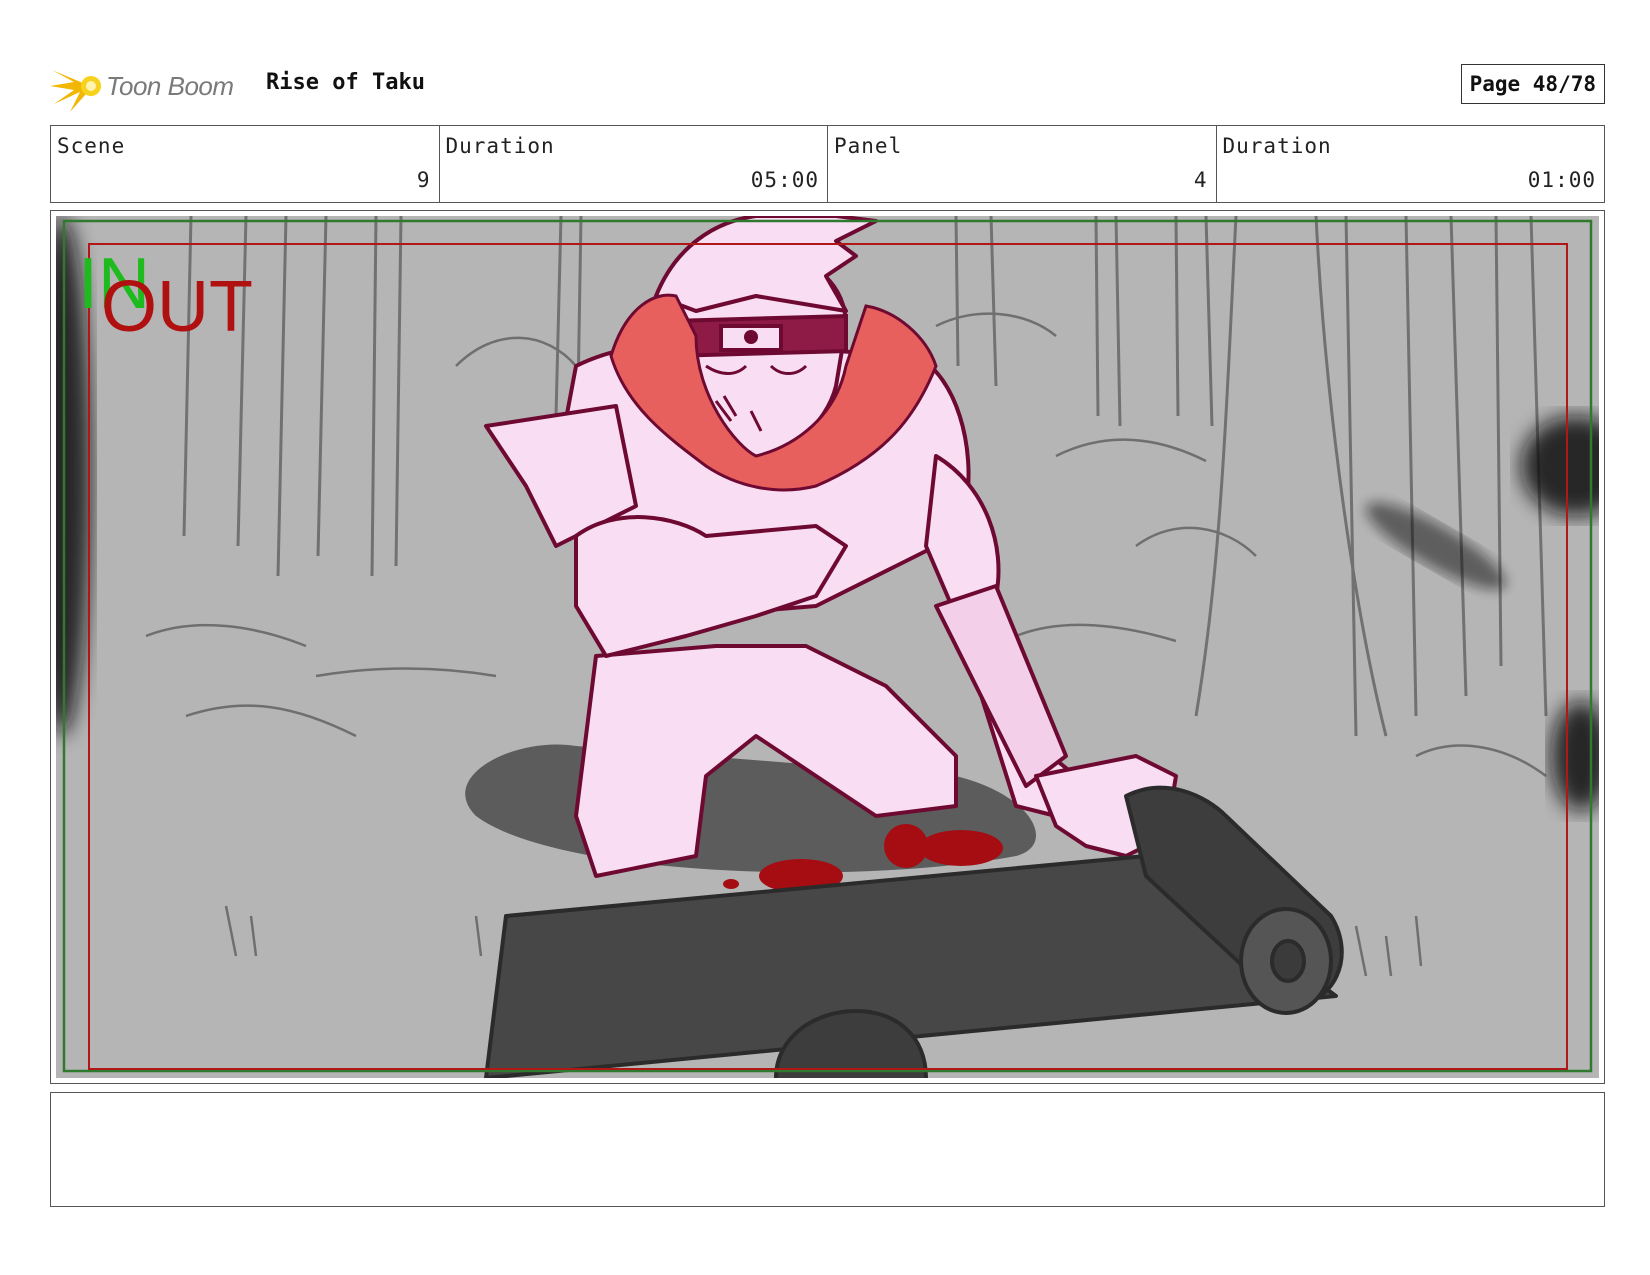 This screenshot has width=1650, height=1275. I want to click on toon-boom-logo: Toon Boom, so click(142, 86).